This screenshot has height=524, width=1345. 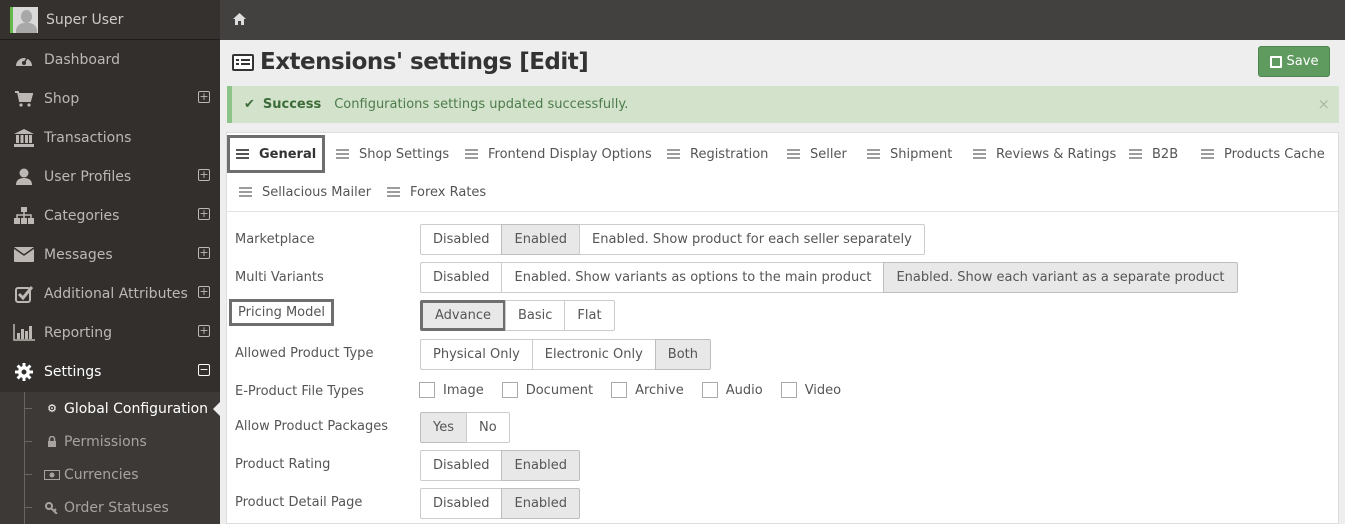 I want to click on sidebar-item-shop: Shop +, so click(x=110, y=98).